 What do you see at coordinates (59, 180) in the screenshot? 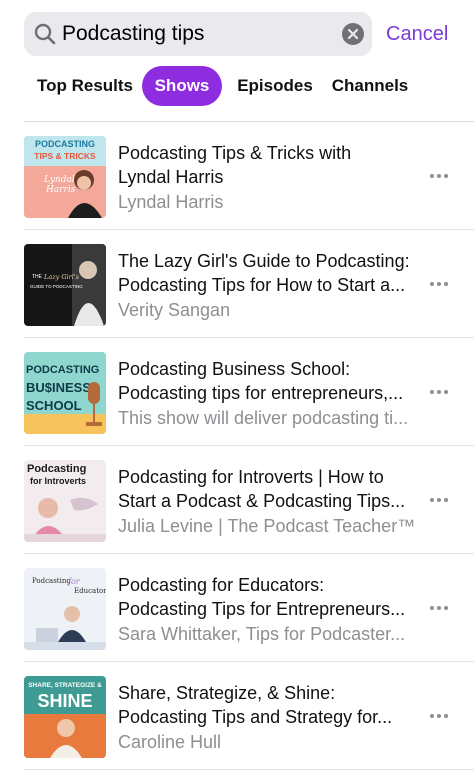
I see `artwork-text: Lyndal` at bounding box center [59, 180].